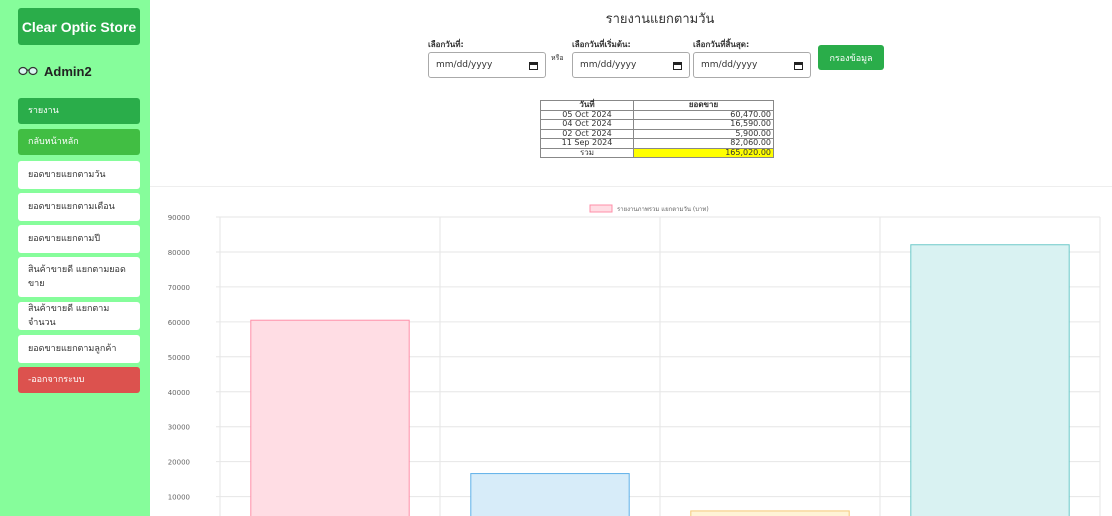 The width and height of the screenshot is (1112, 516). Describe the element at coordinates (587, 114) in the screenshot. I see `cell-date: 05 Oct 2024` at that location.